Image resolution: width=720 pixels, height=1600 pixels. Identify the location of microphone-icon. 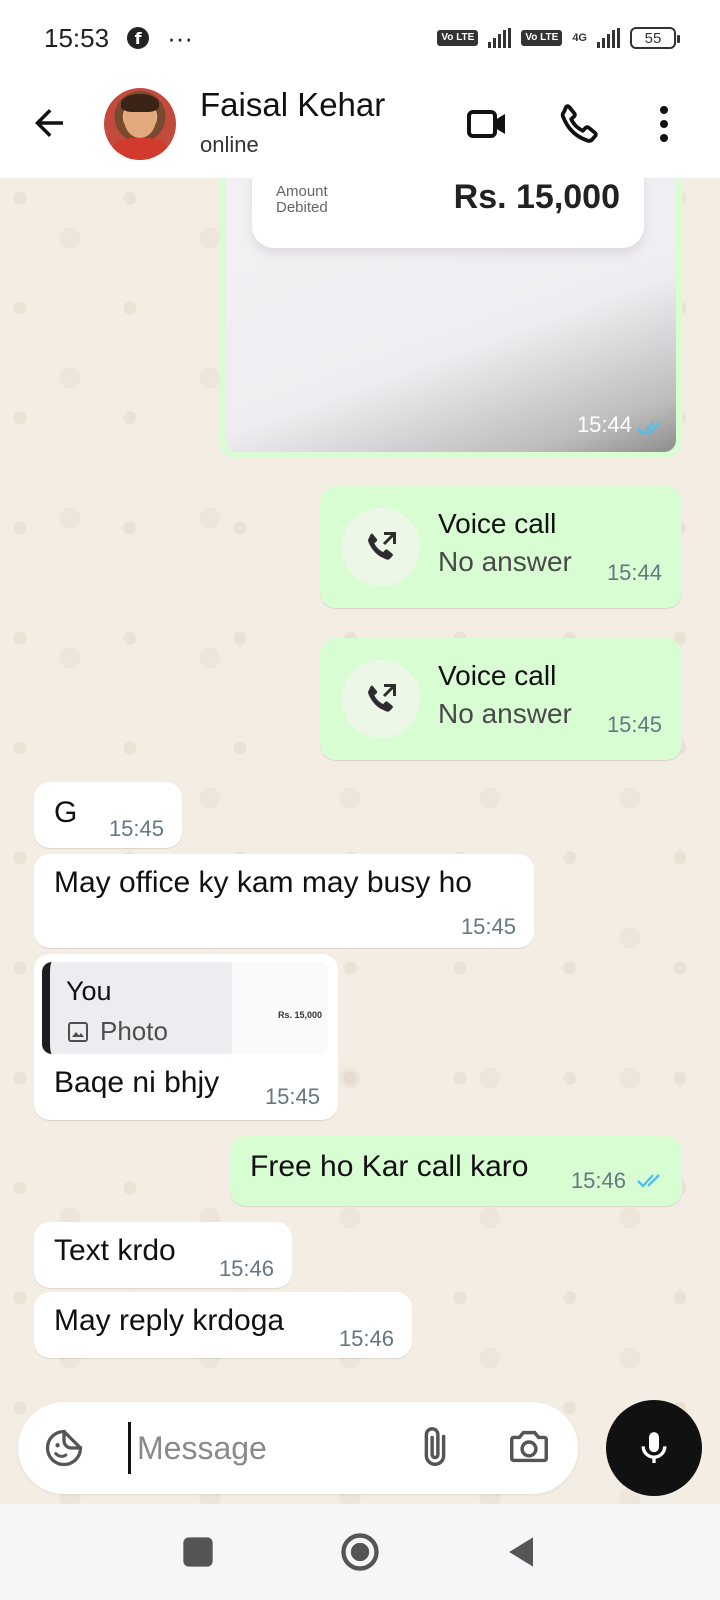
(654, 1447).